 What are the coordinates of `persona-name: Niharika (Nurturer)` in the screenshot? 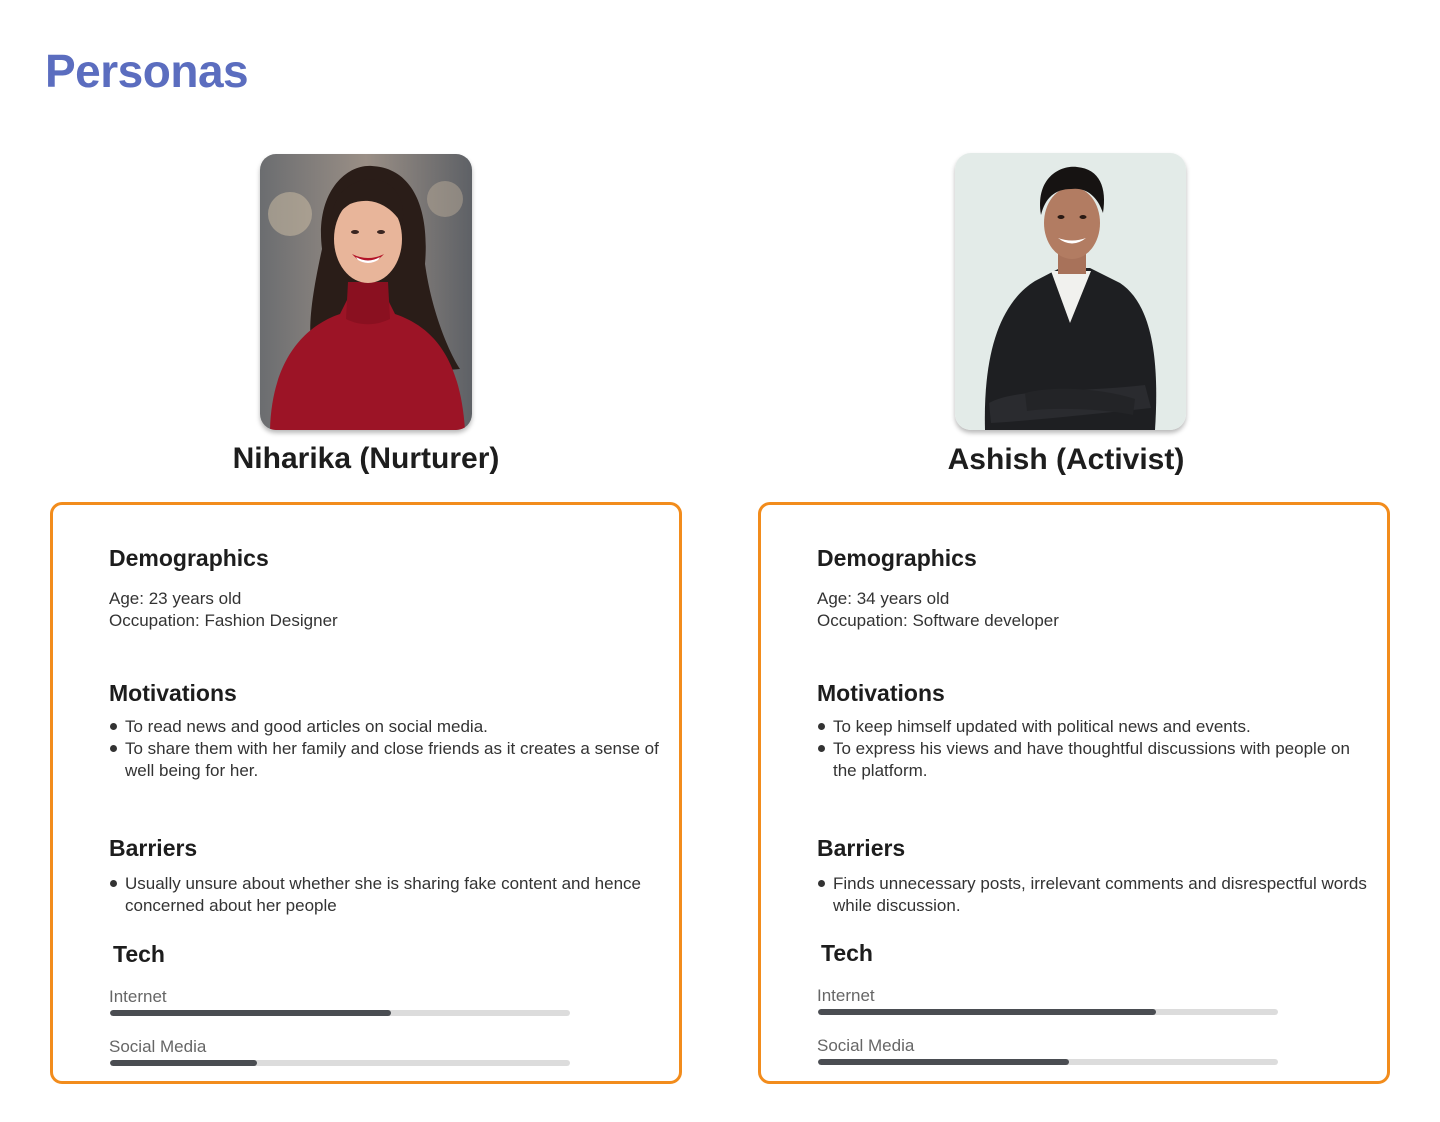 It's located at (366, 458).